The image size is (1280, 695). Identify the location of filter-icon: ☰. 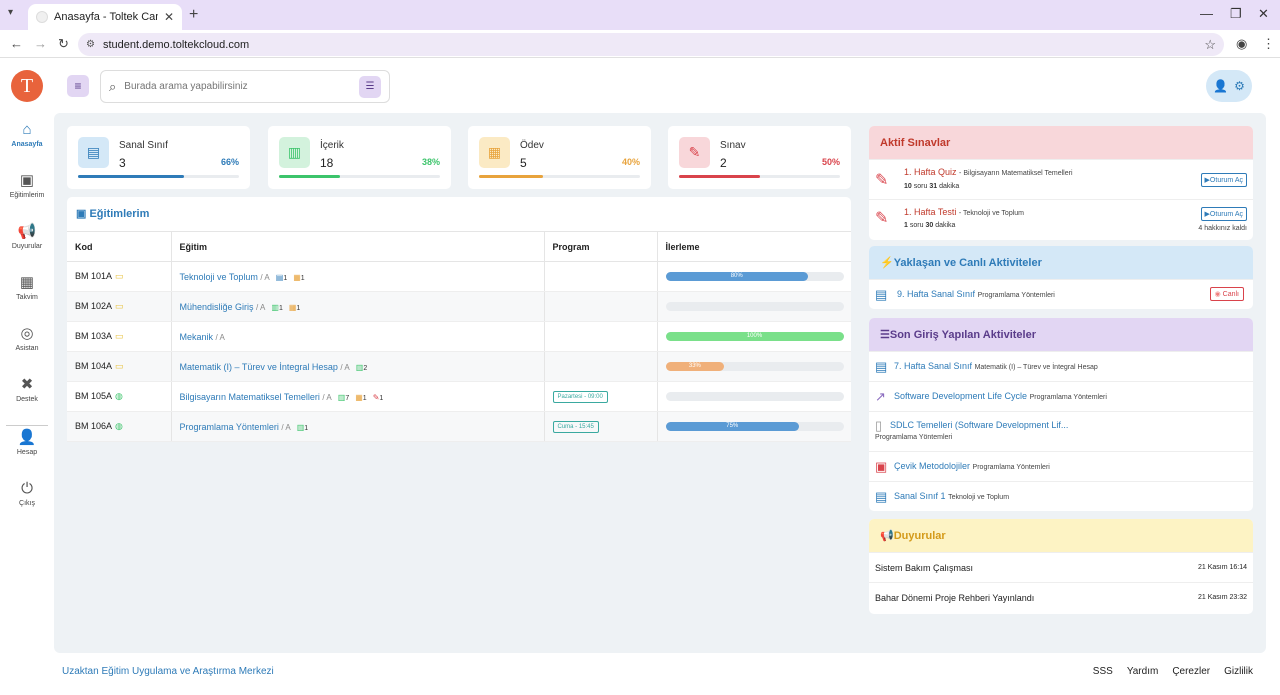
(370, 86).